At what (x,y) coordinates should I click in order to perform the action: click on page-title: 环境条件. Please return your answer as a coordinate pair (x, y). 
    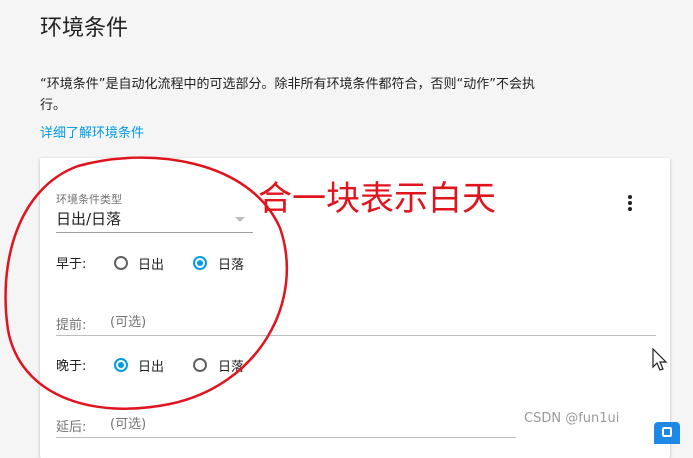
    Looking at the image, I should click on (84, 28).